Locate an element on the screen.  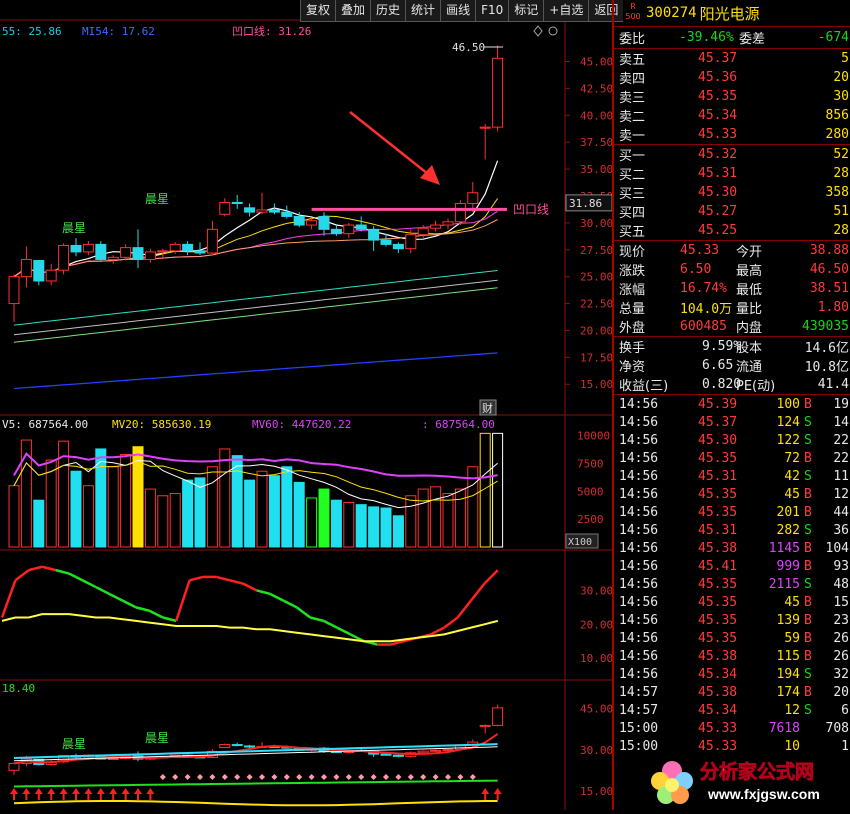
tick-row: 14:56 45.37 124 S 14 is located at coordinates (732, 422).